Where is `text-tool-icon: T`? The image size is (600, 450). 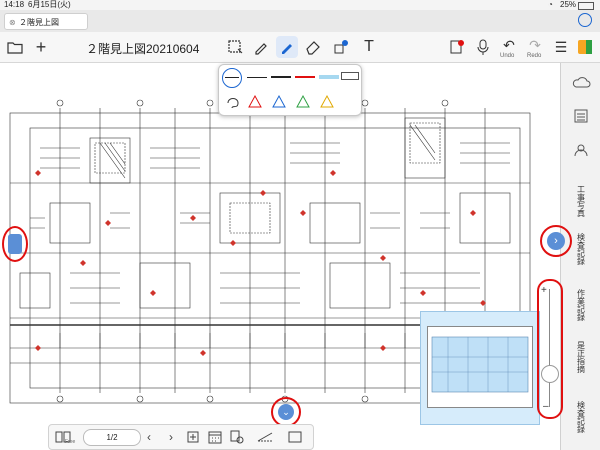 text-tool-icon: T is located at coordinates (369, 47).